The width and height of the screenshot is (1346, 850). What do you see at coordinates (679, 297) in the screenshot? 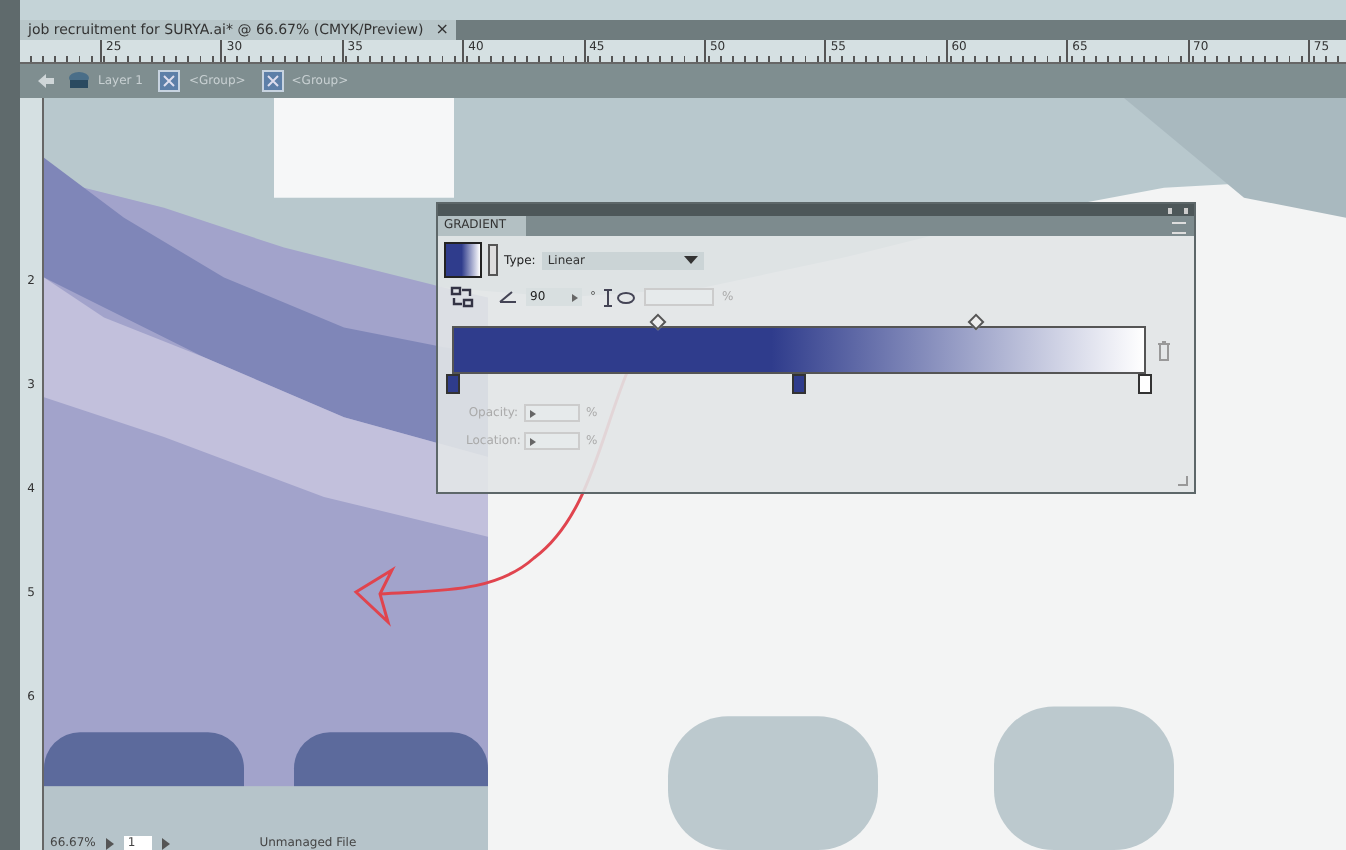
I see `aspect-ratio-field` at bounding box center [679, 297].